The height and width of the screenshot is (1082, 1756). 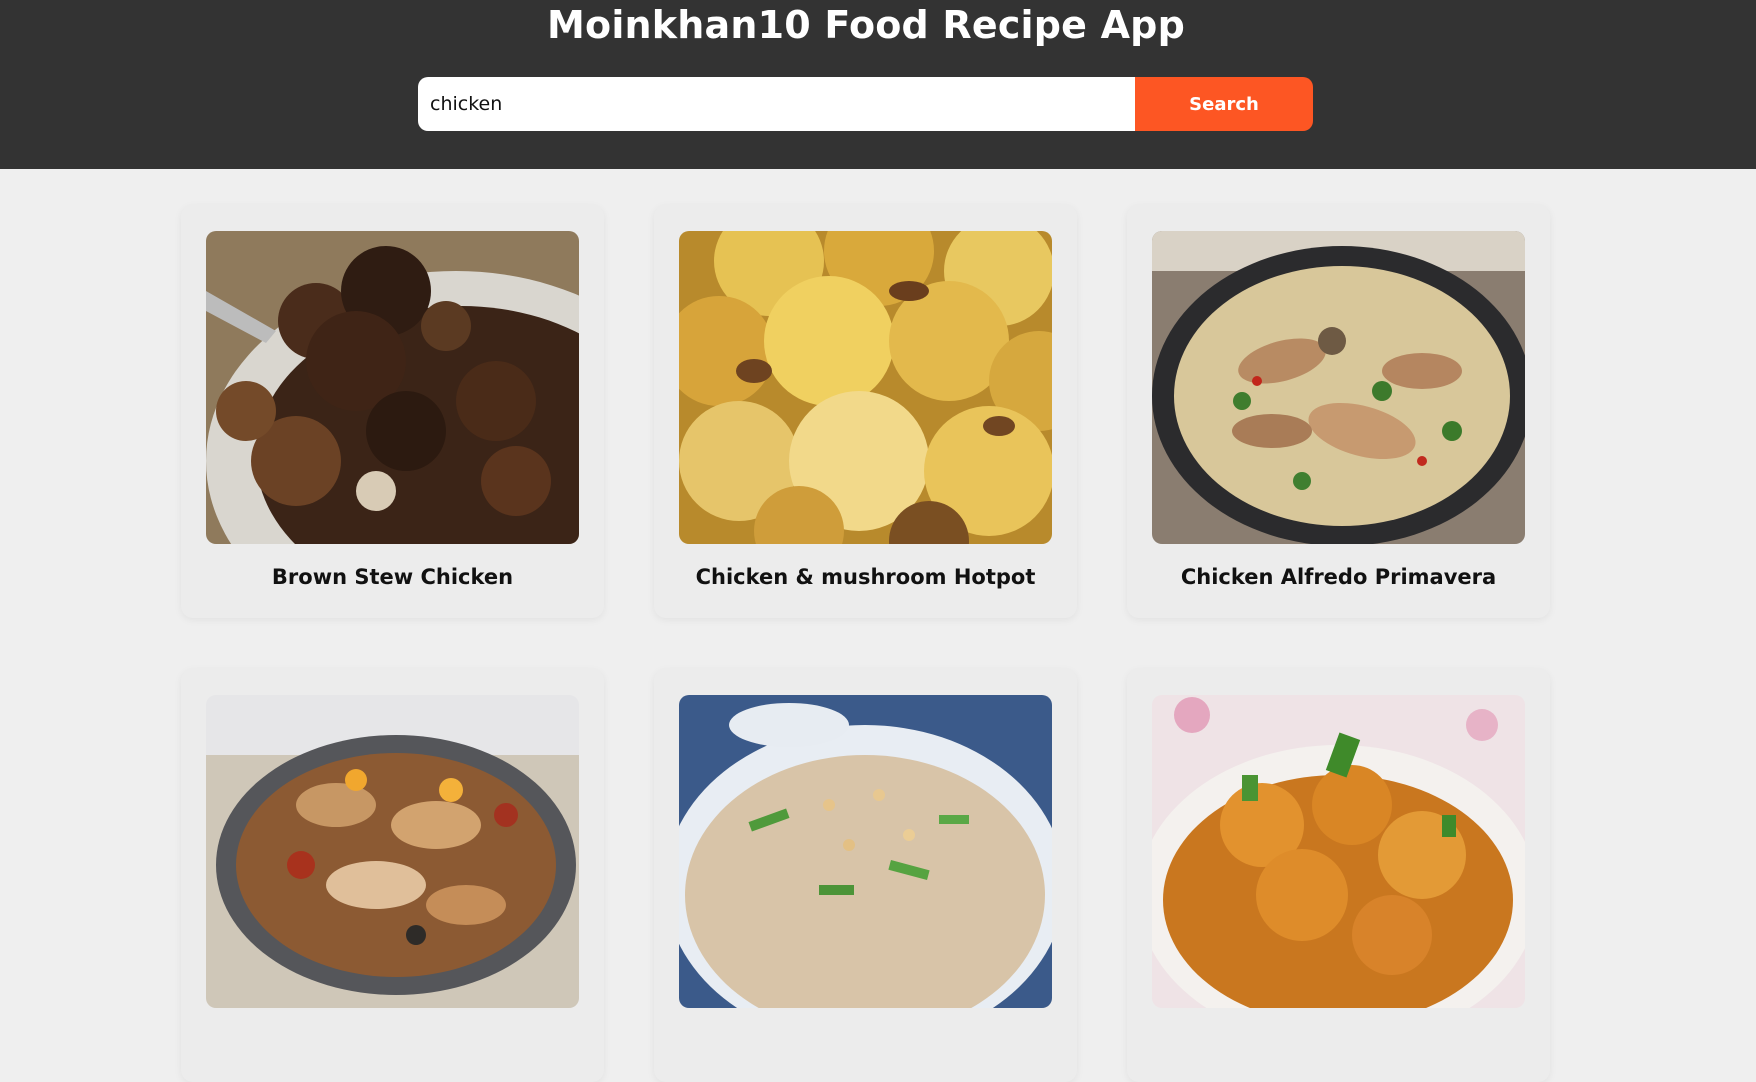 I want to click on recipe-title: Chicken & mushroom Hotpot, so click(x=865, y=577).